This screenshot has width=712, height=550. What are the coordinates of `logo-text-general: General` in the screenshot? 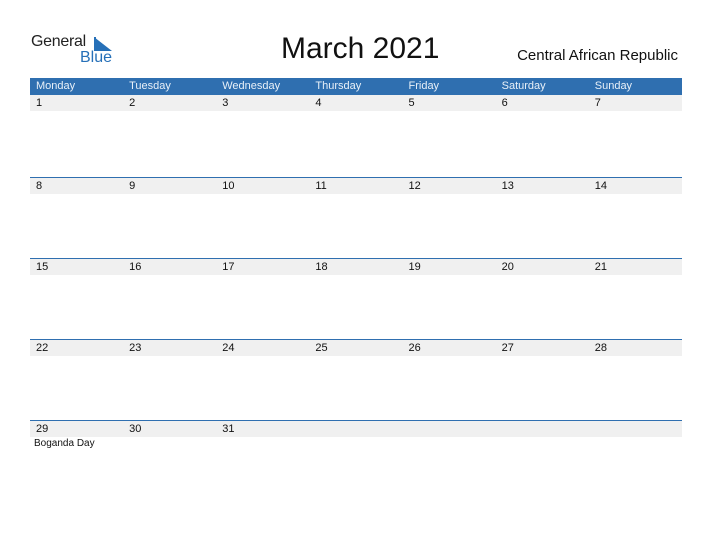 It's located at (58, 41).